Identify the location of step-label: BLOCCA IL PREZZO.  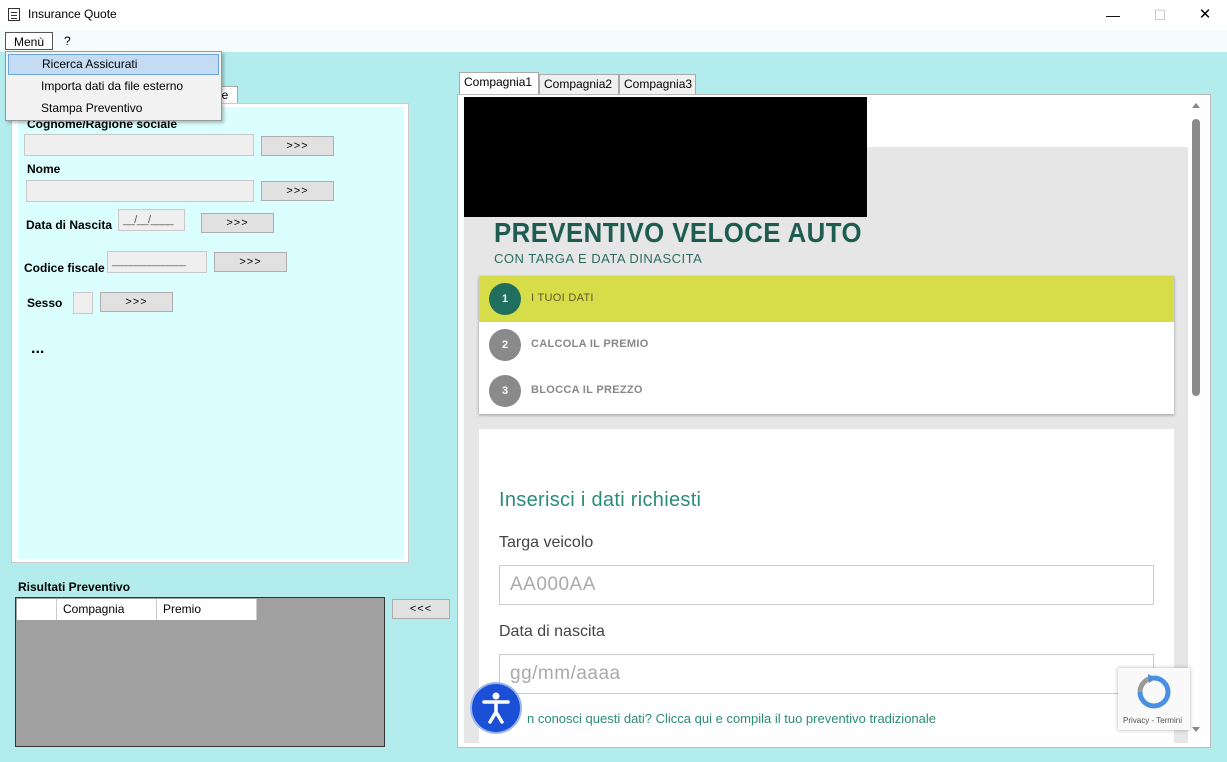
(587, 390).